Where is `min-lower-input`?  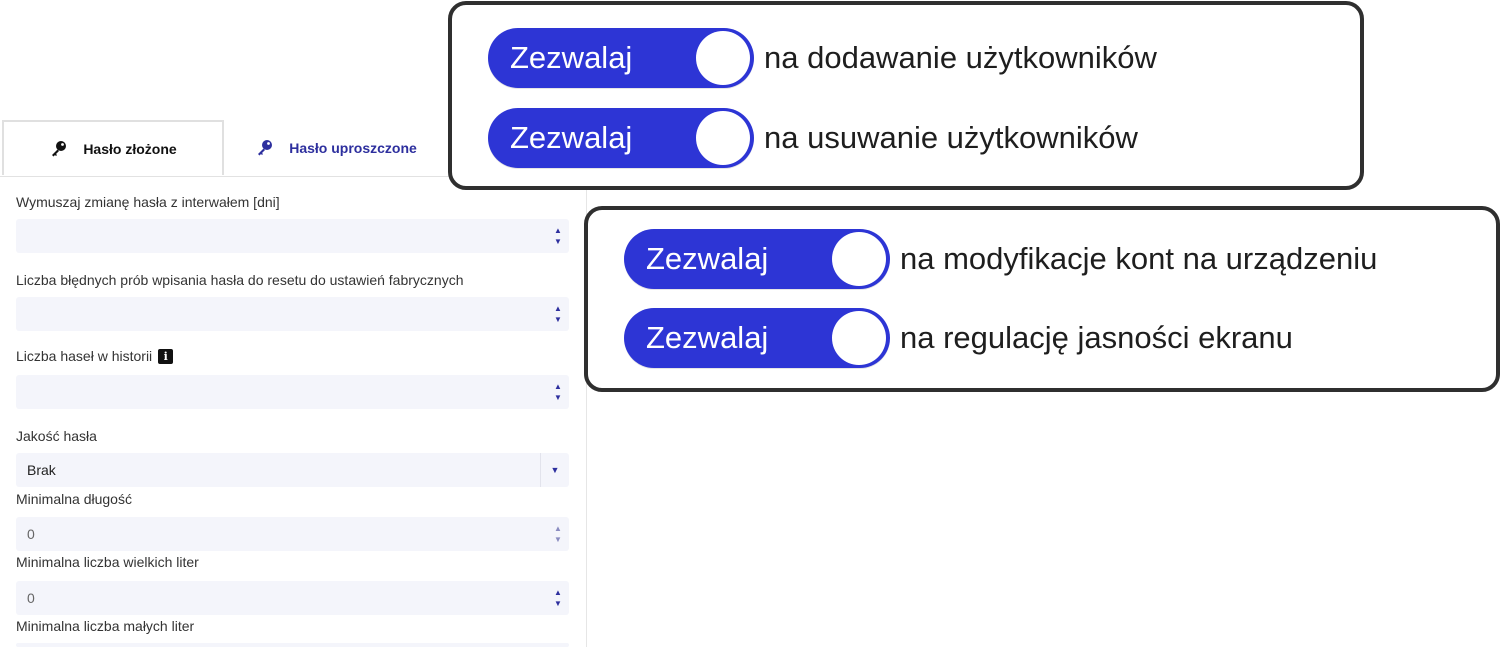 min-lower-input is located at coordinates (292, 645).